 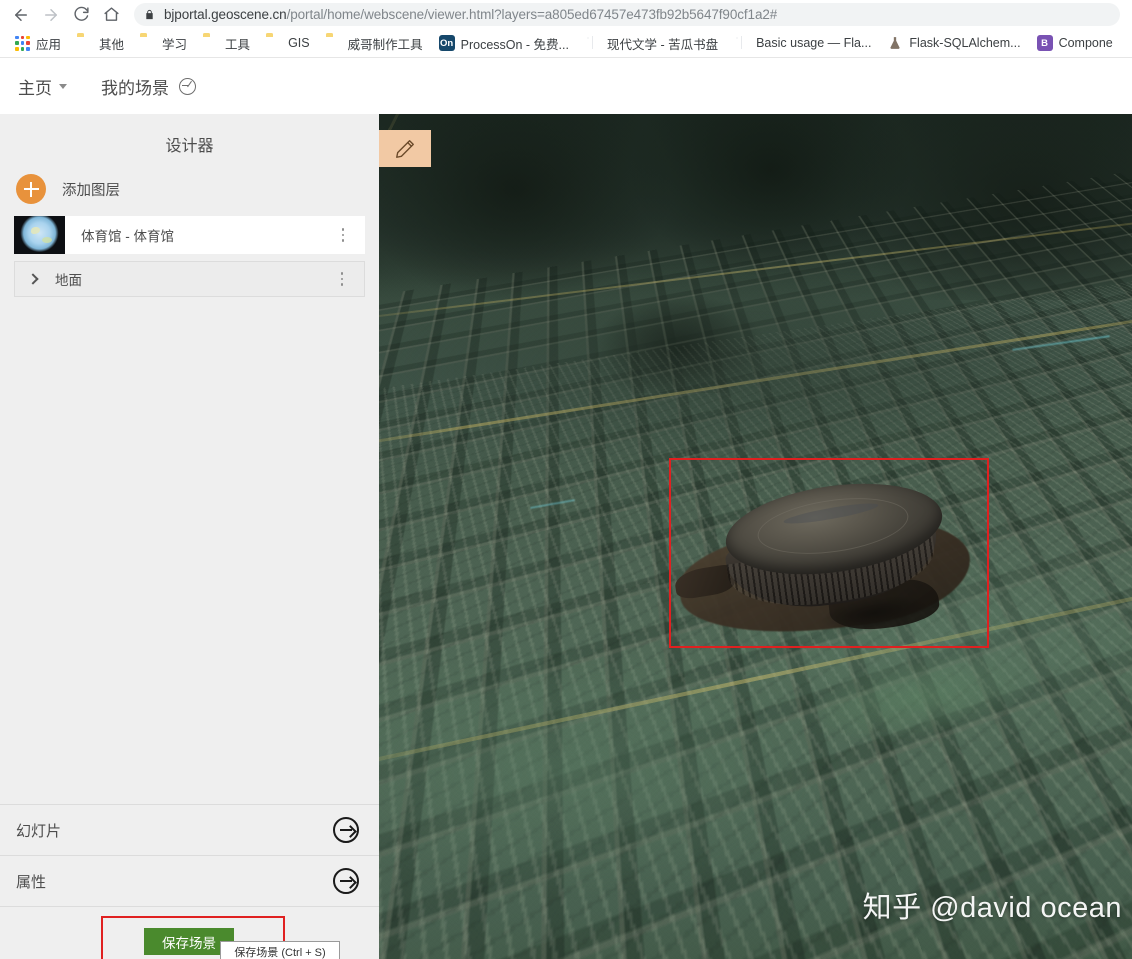 What do you see at coordinates (31, 882) in the screenshot?
I see `section-label: 属性` at bounding box center [31, 882].